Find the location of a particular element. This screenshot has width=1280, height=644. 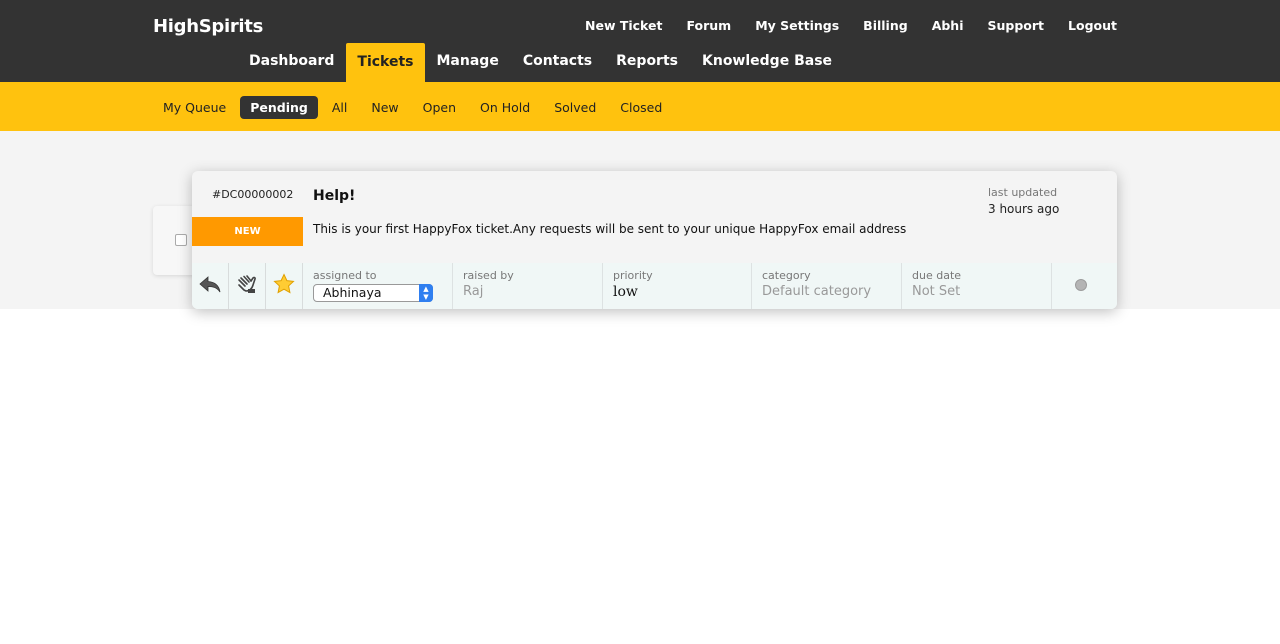

reply-icon is located at coordinates (210, 286).